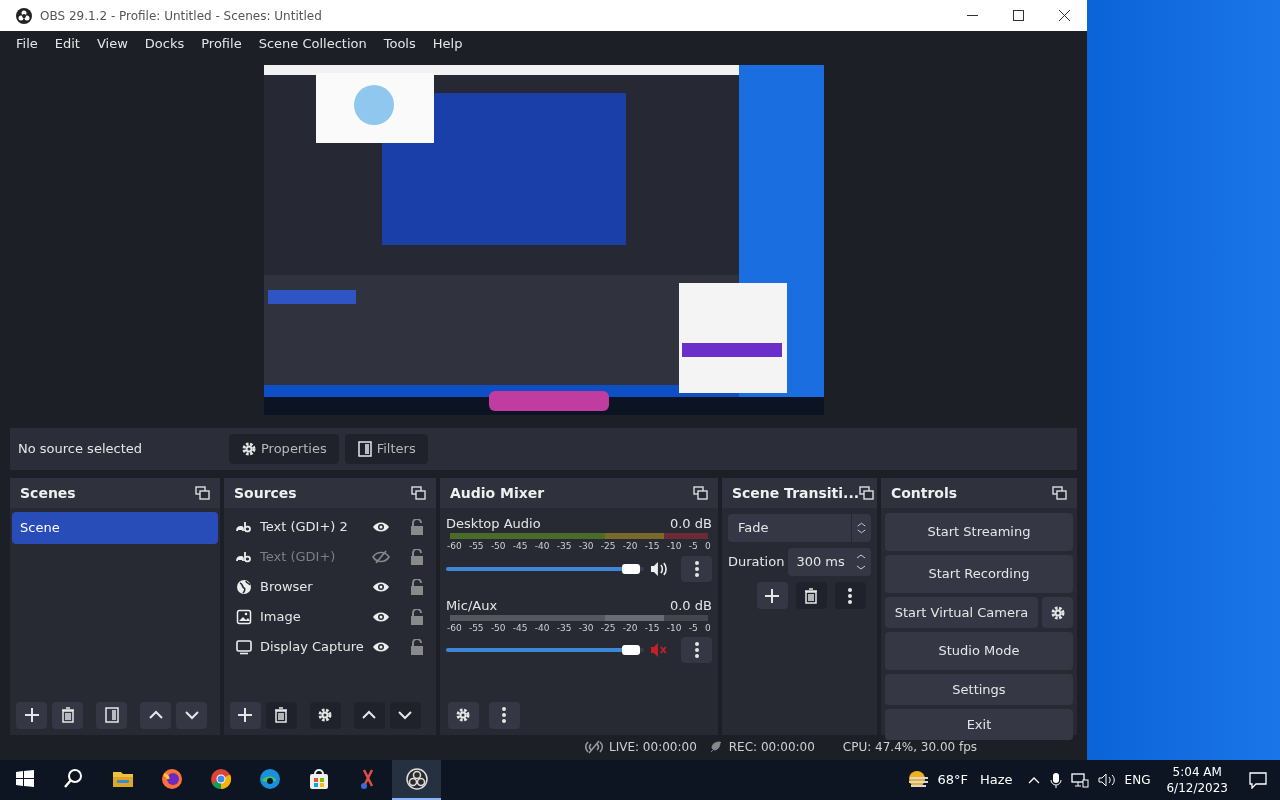  I want to click on filters-button, so click(111, 715).